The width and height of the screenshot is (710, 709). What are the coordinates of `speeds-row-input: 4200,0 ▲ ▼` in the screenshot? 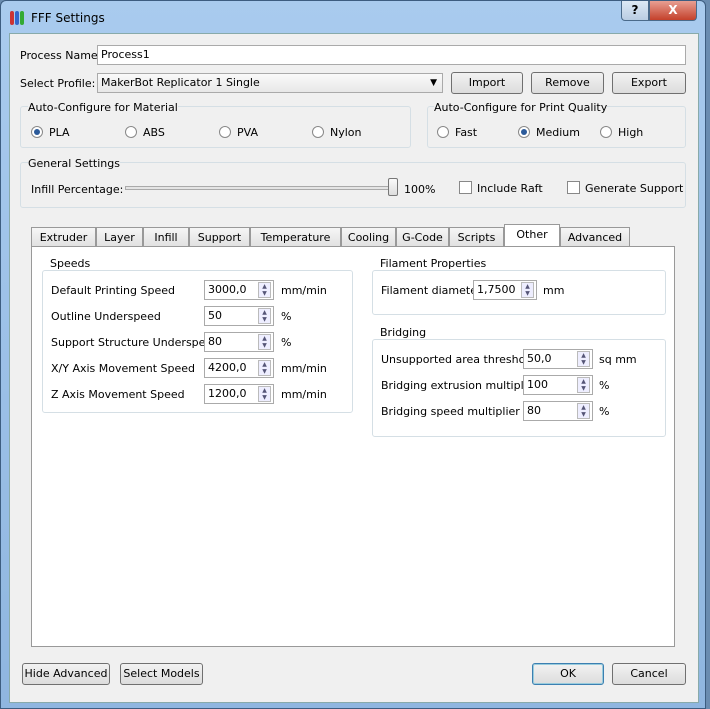 It's located at (239, 368).